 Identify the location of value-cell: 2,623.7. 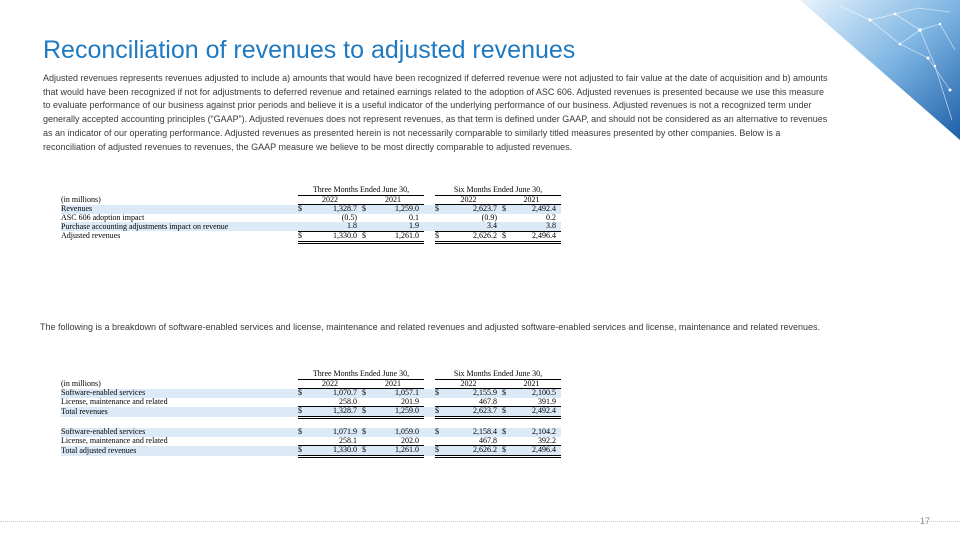
(473, 209).